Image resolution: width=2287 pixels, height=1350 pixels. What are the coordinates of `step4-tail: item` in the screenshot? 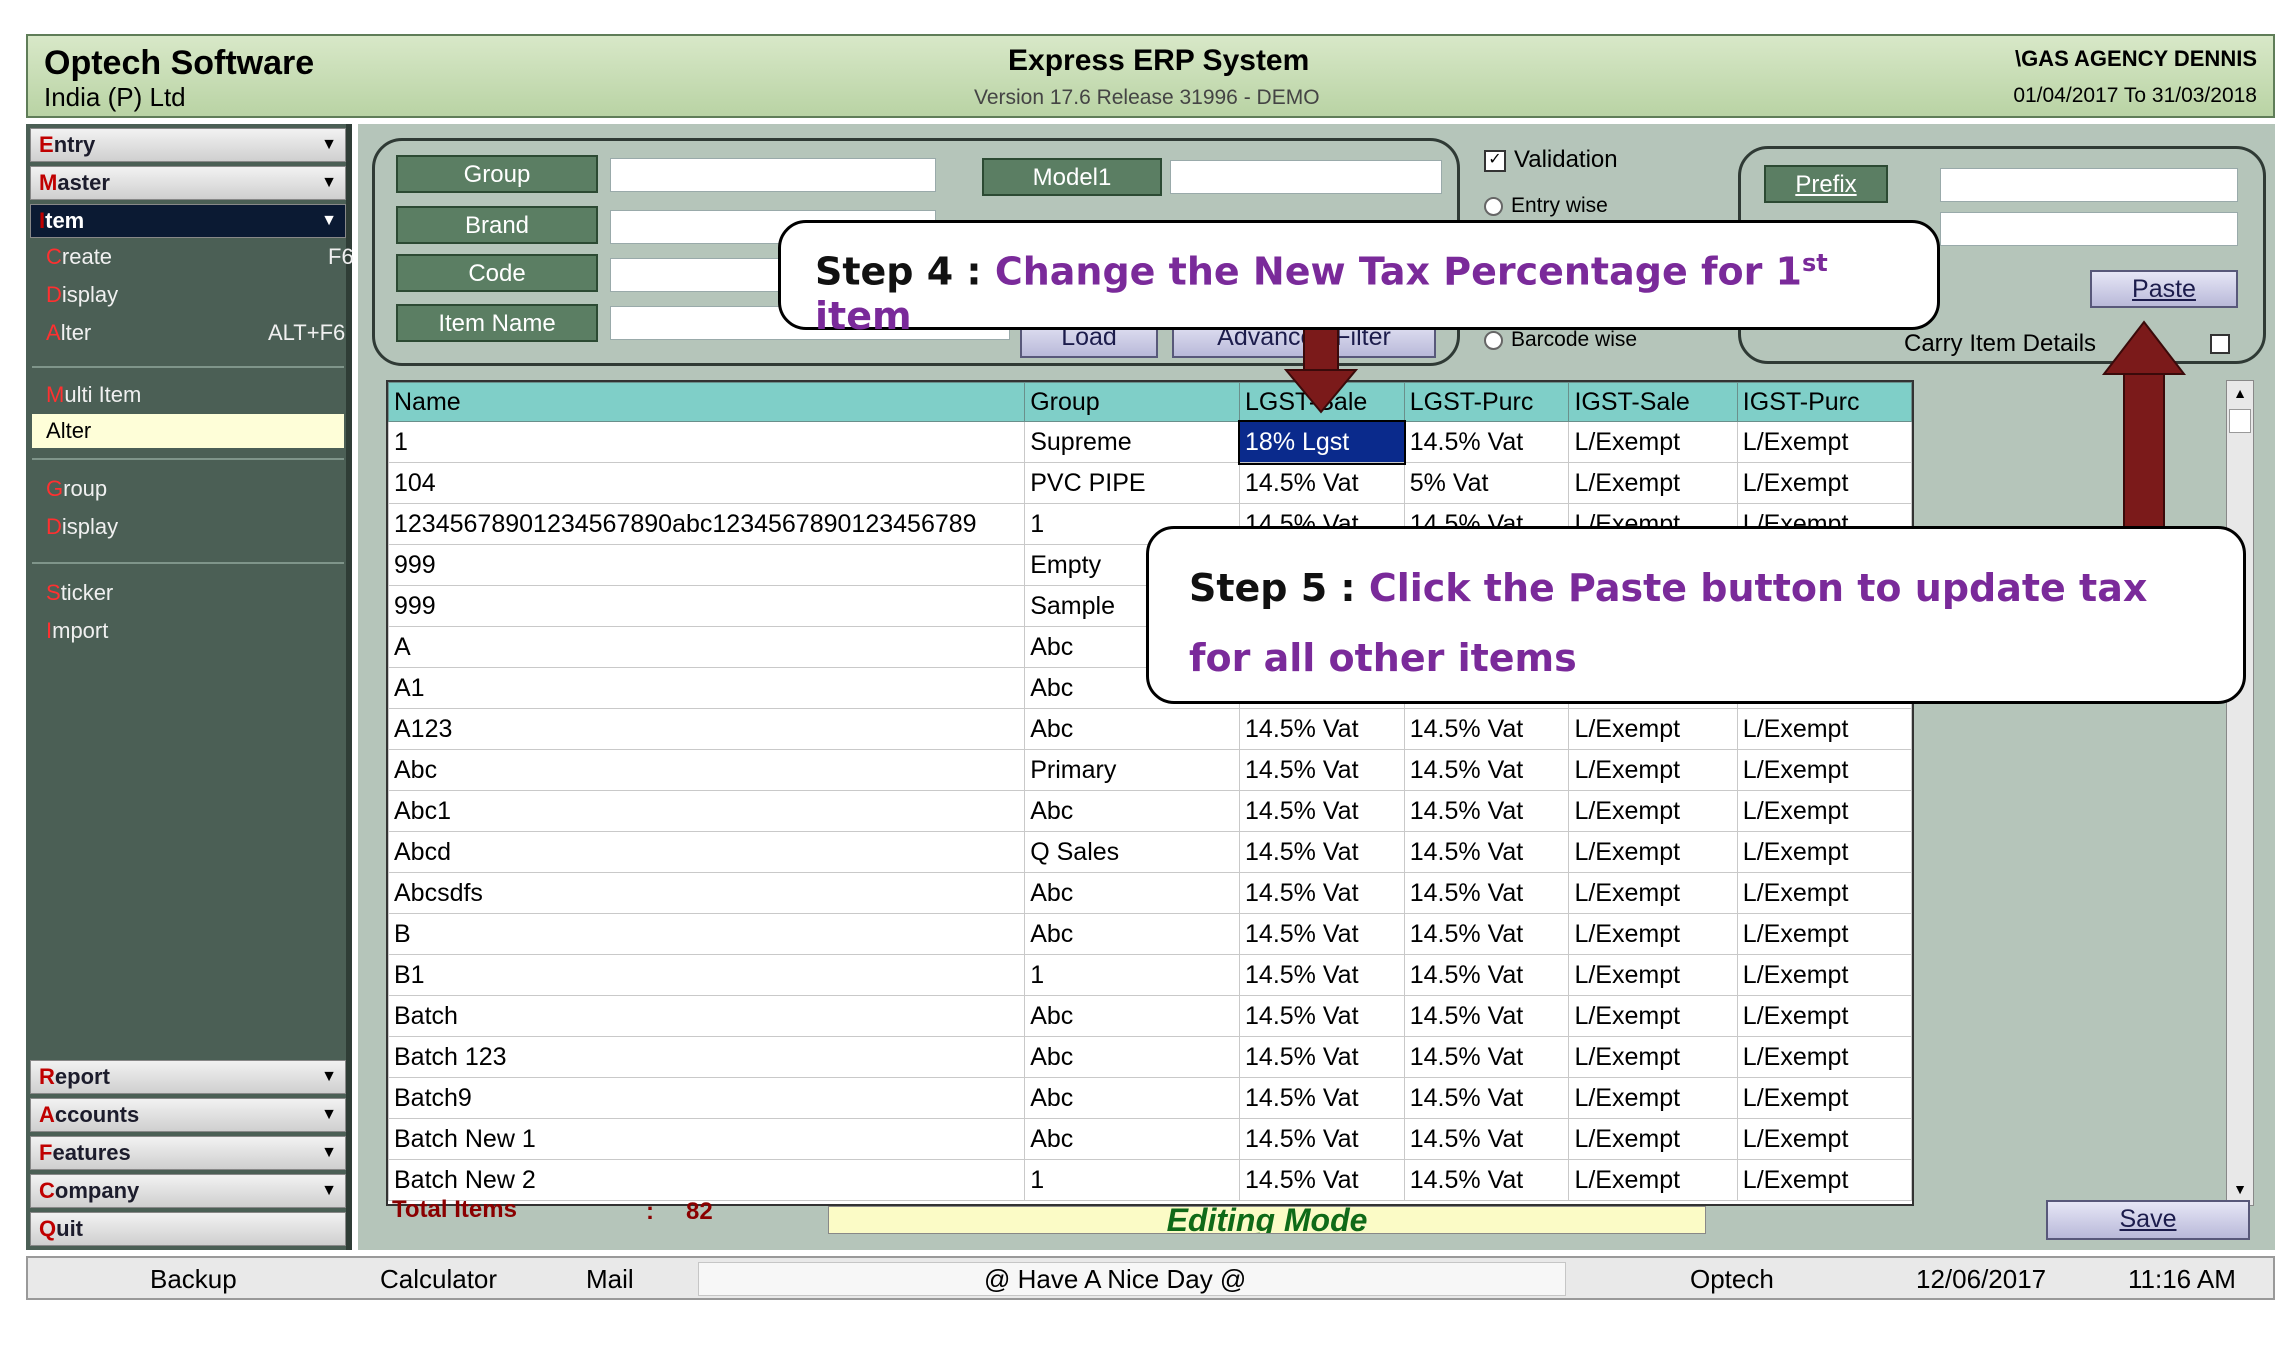 It's located at (863, 315).